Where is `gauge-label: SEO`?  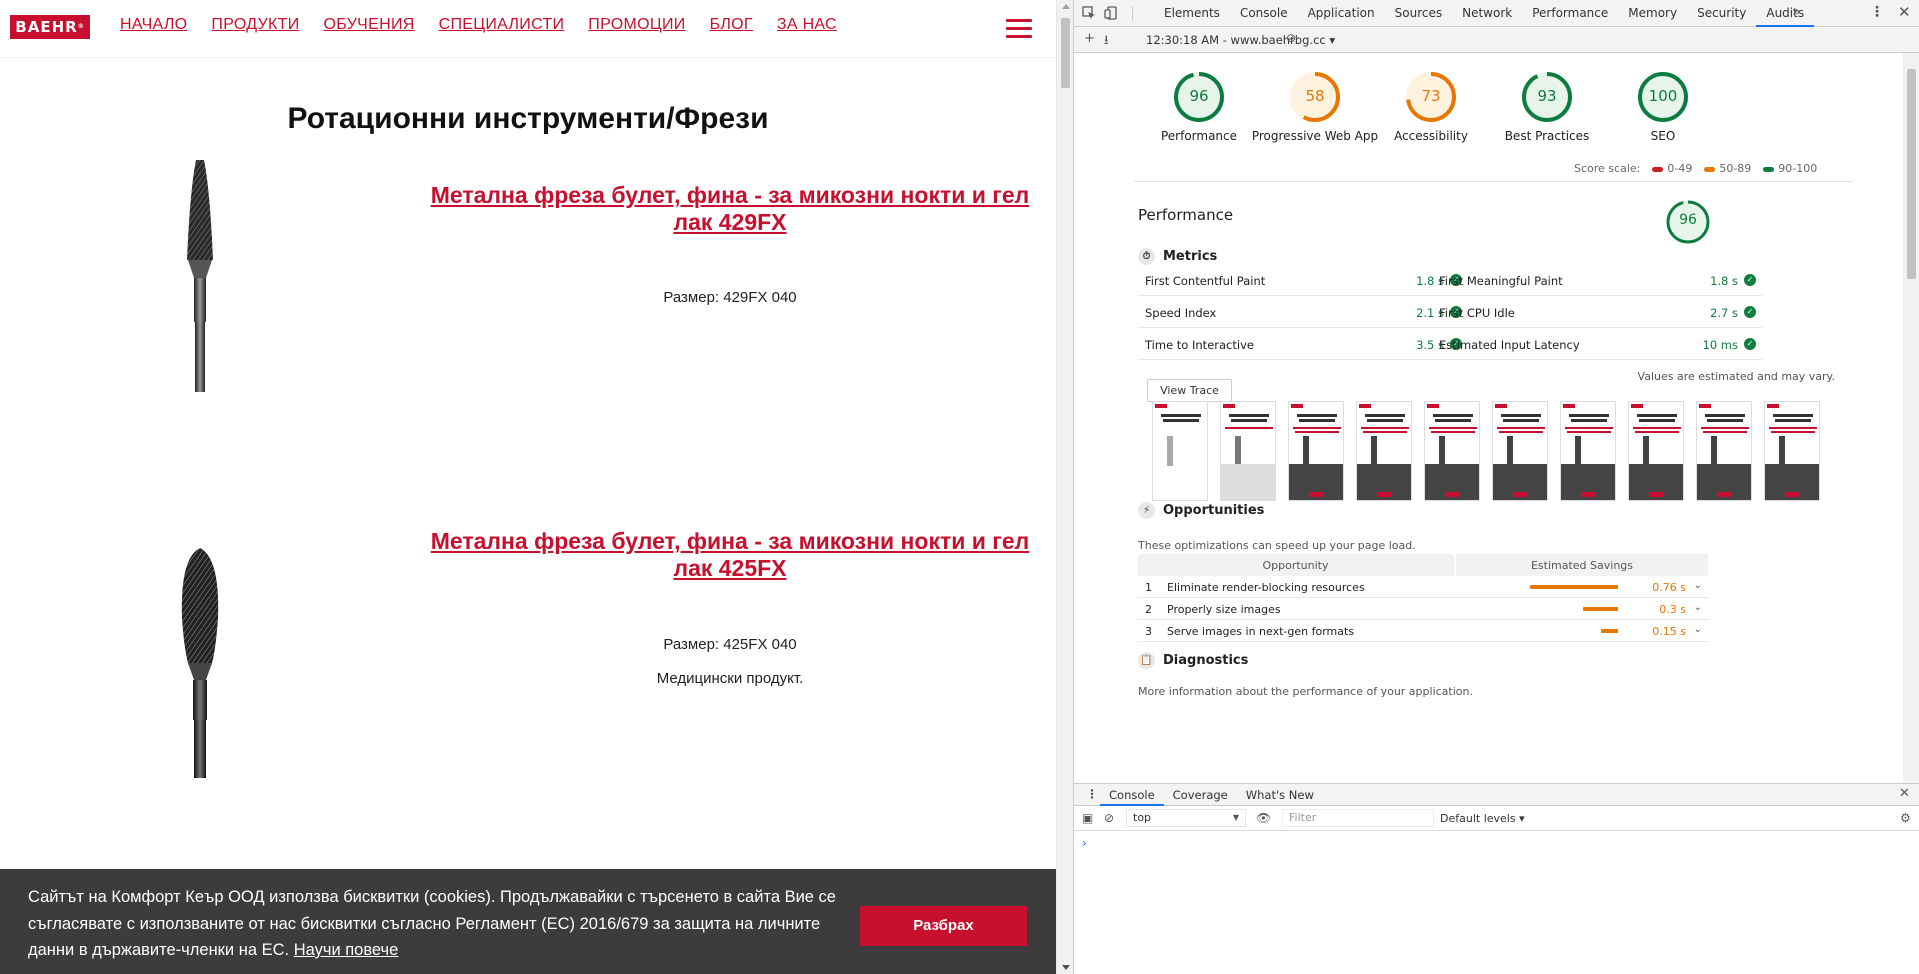
gauge-label: SEO is located at coordinates (1663, 136).